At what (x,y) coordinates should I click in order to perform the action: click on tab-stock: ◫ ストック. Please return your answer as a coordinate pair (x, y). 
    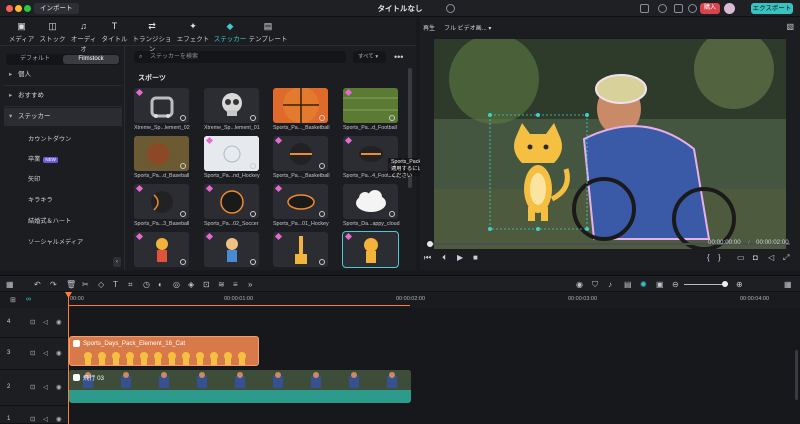
    Looking at the image, I should click on (52, 31).